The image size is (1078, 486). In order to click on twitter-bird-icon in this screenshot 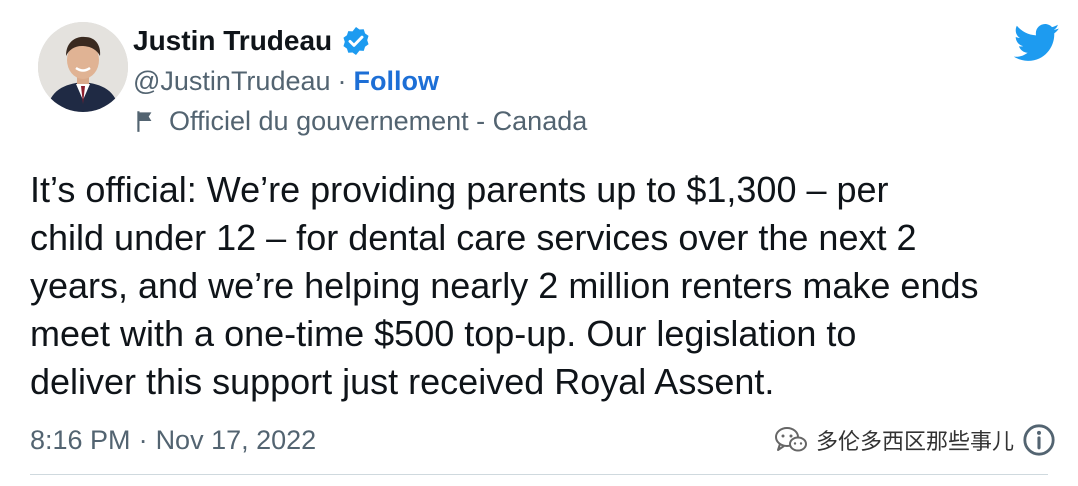, I will do `click(1037, 43)`.